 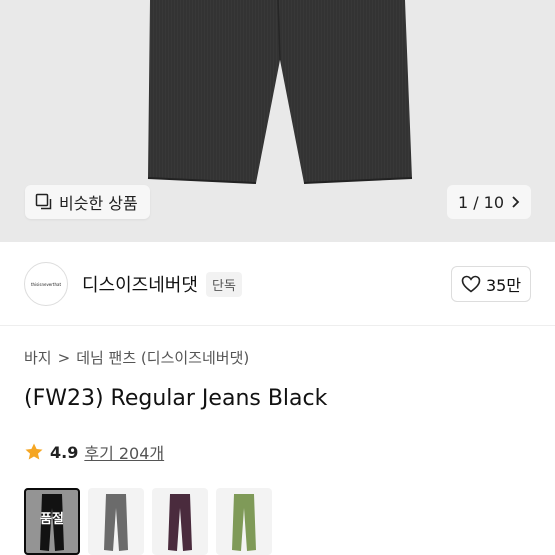 I want to click on breadcrumb: 바지 > 데님 팬츠 (디스이즈네버댓), so click(x=136, y=357).